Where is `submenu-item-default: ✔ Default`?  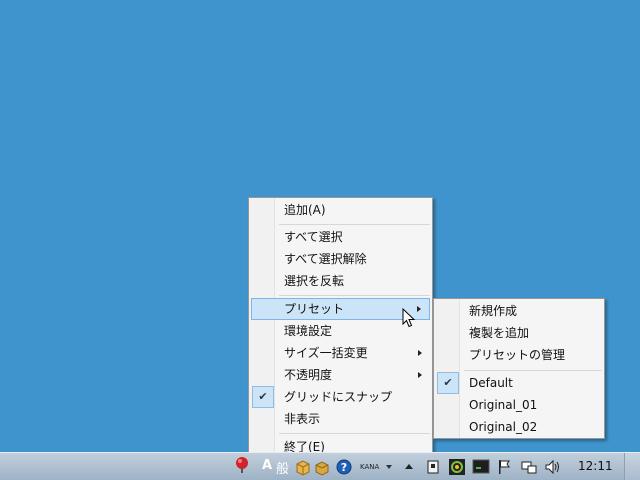 submenu-item-default: ✔ Default is located at coordinates (519, 383).